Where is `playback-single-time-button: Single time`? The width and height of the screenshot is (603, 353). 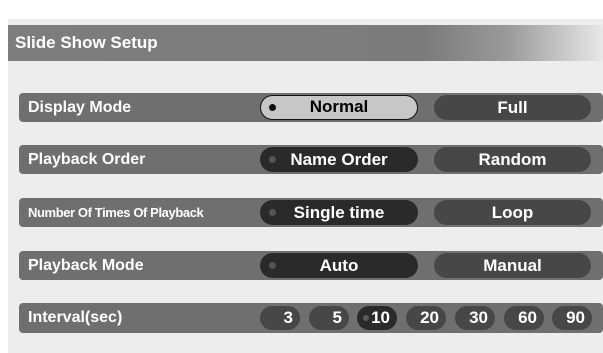
playback-single-time-button: Single time is located at coordinates (339, 212).